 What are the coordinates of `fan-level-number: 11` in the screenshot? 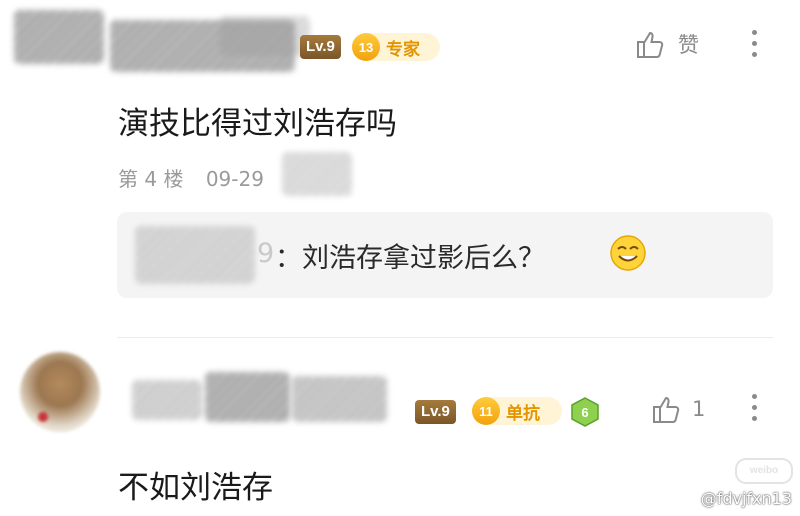 It's located at (486, 411).